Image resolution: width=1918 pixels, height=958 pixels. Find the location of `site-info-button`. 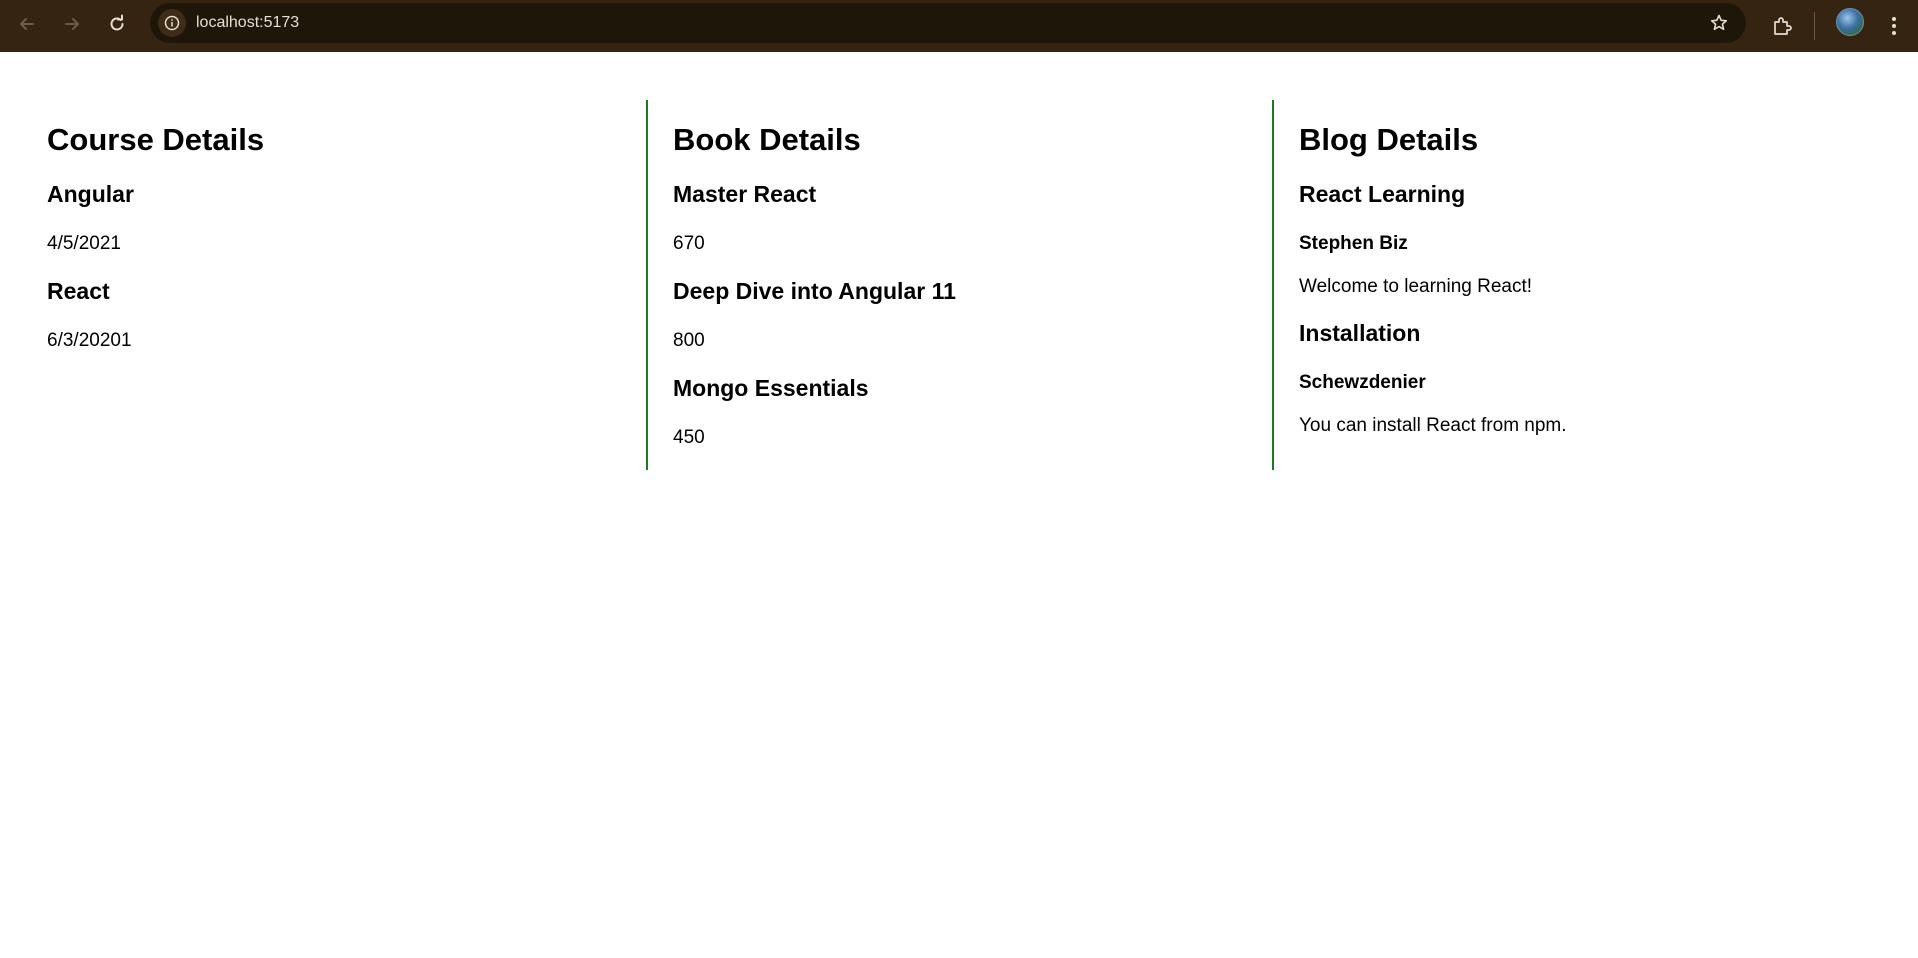

site-info-button is located at coordinates (172, 23).